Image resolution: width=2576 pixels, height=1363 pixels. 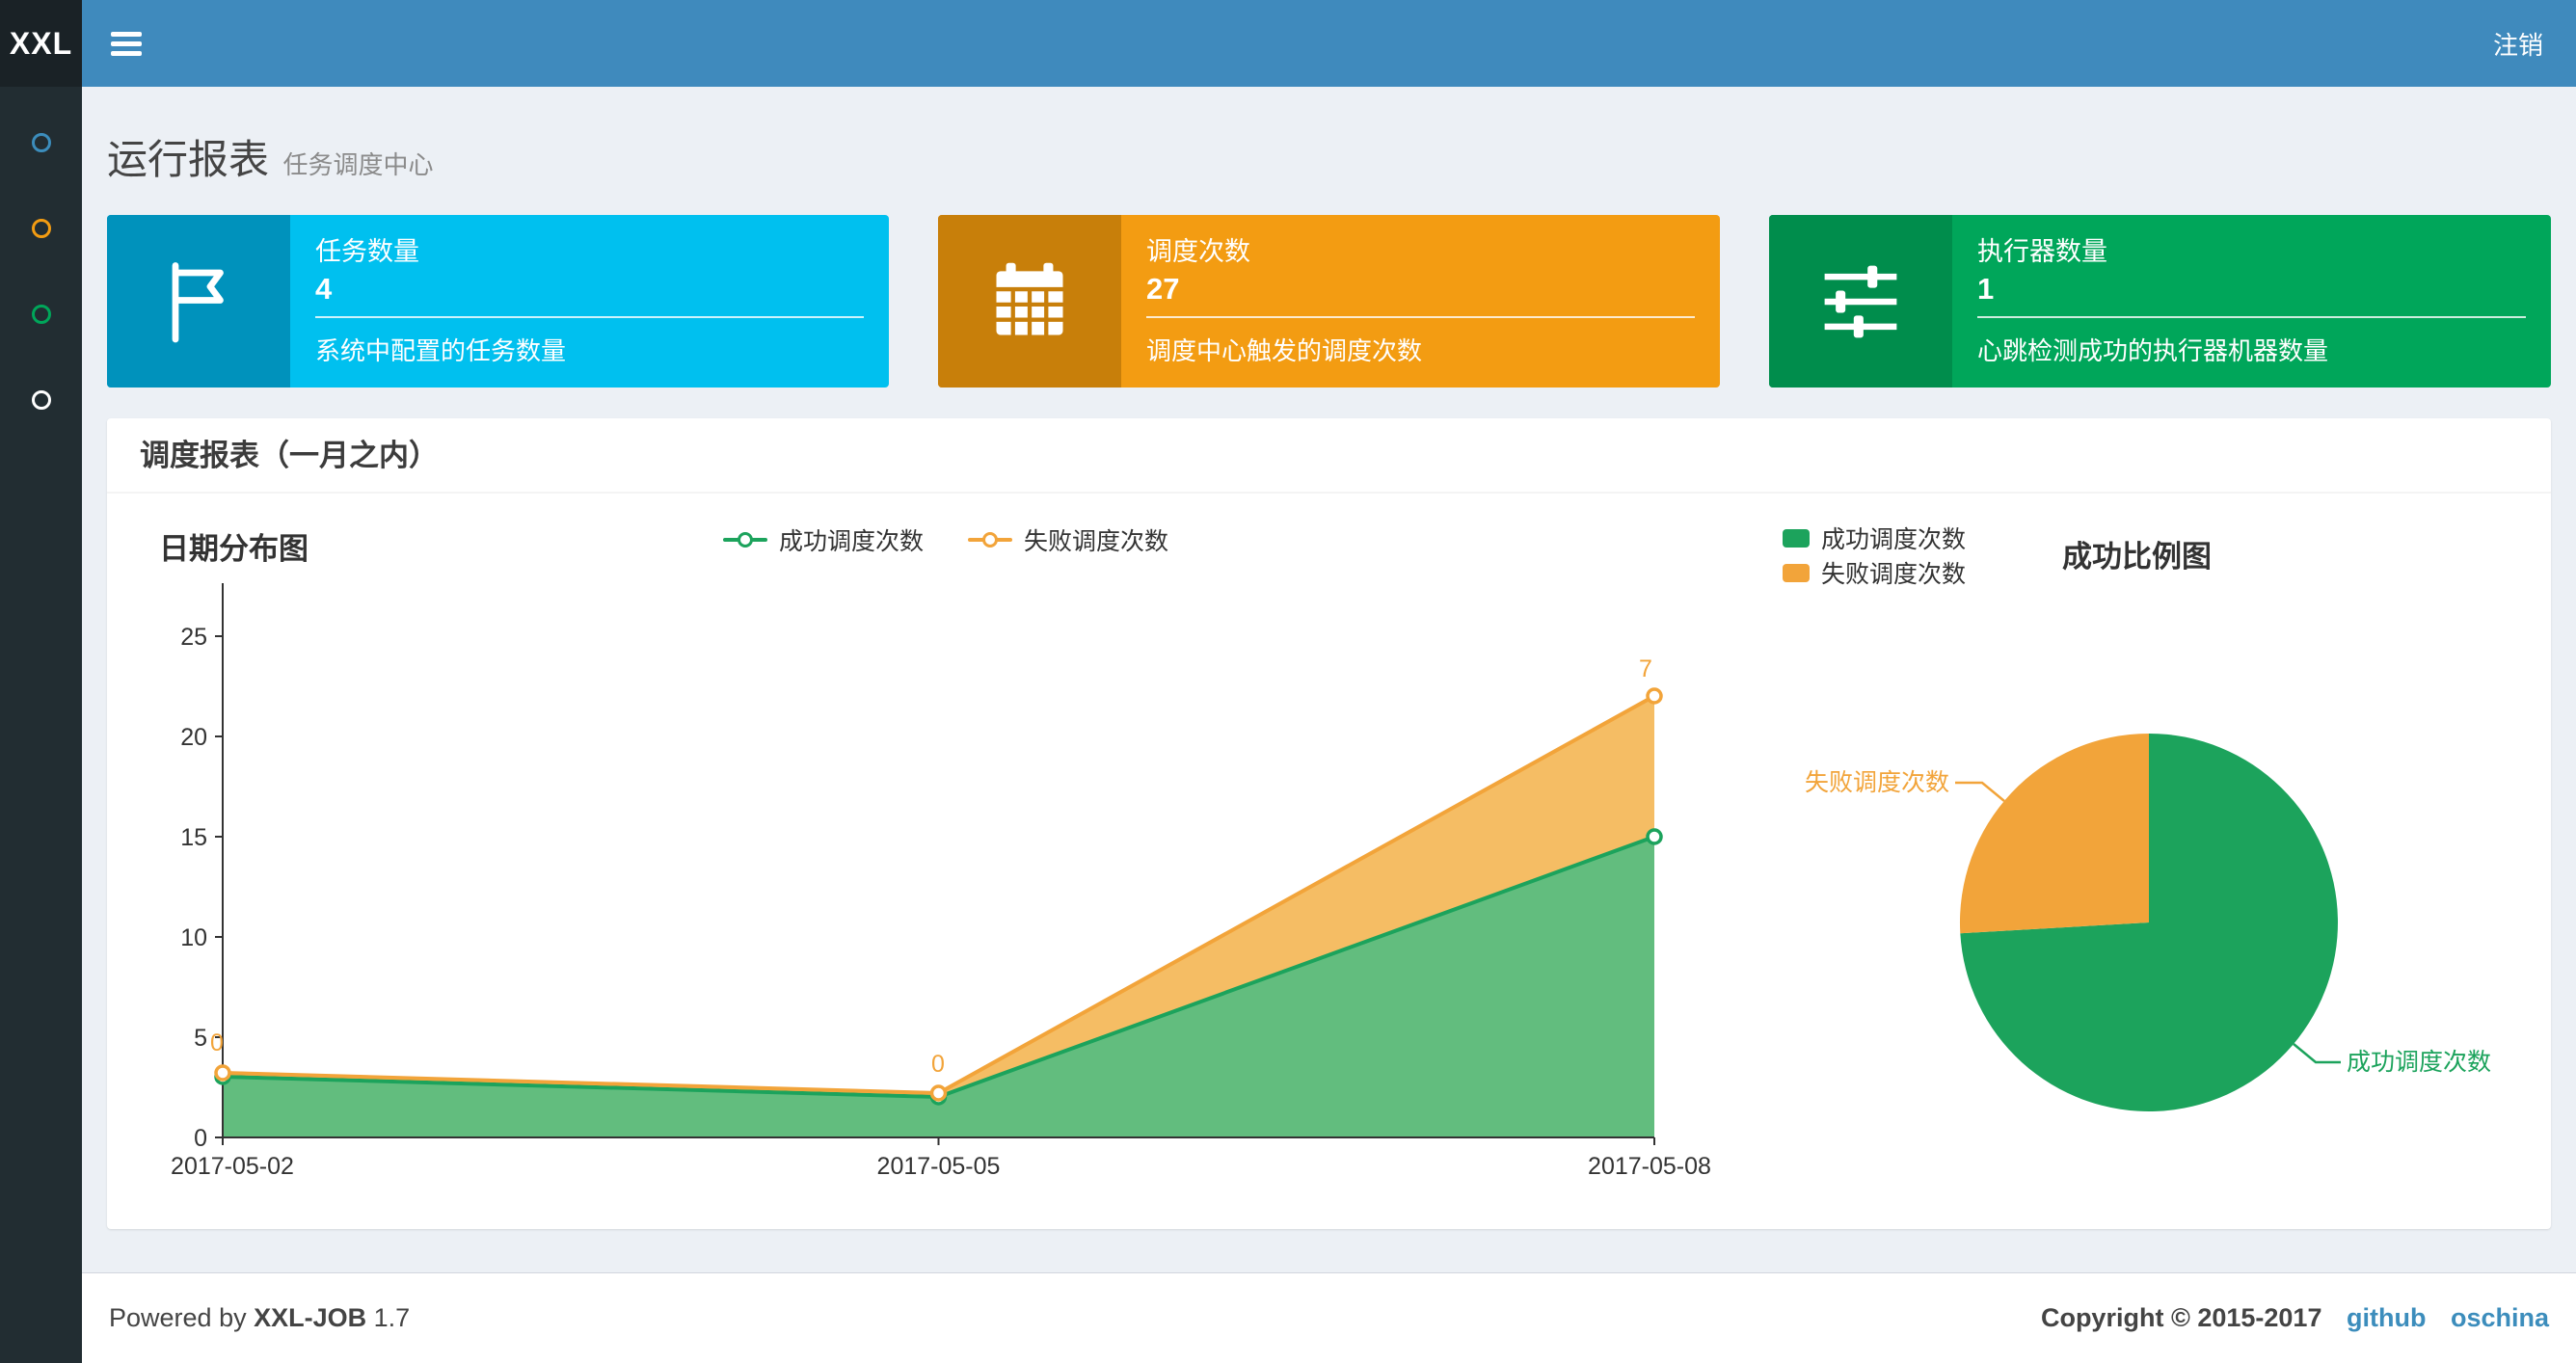 I want to click on svg-text: 2017-05-08, so click(x=1650, y=1166).